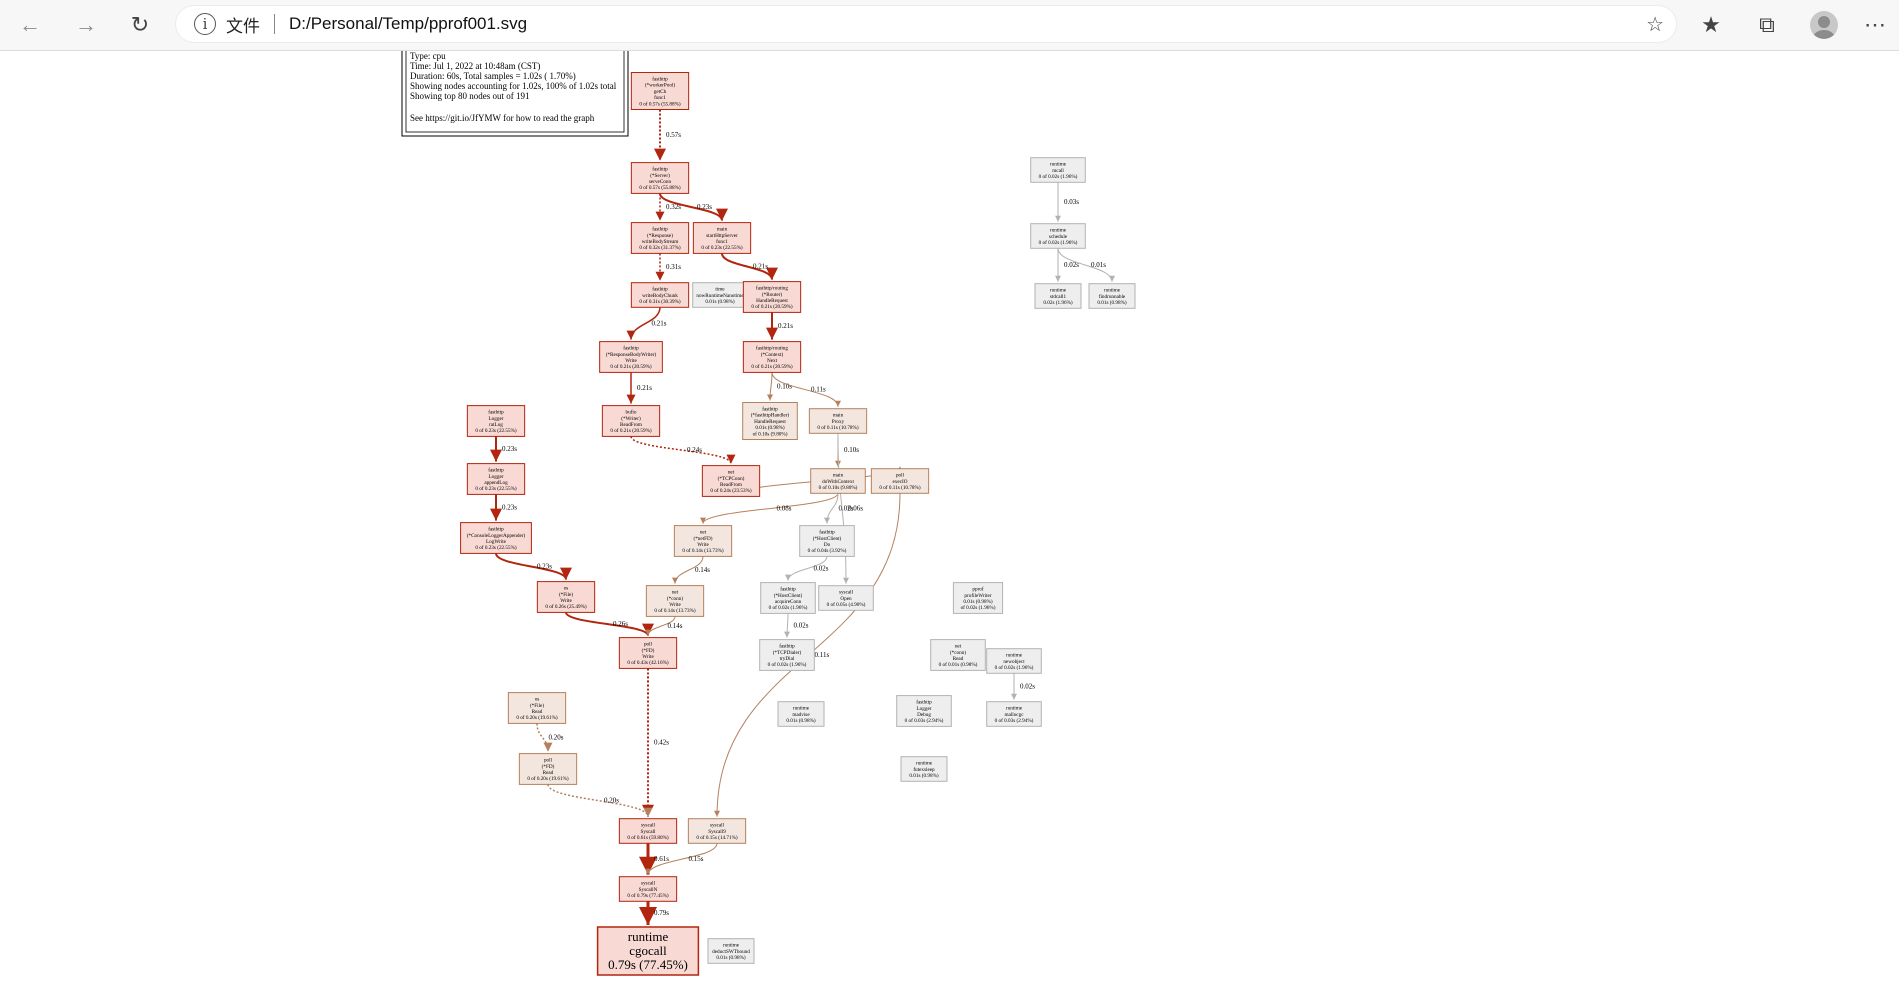  What do you see at coordinates (660, 182) in the screenshot?
I see `graph-node-label: serveConn` at bounding box center [660, 182].